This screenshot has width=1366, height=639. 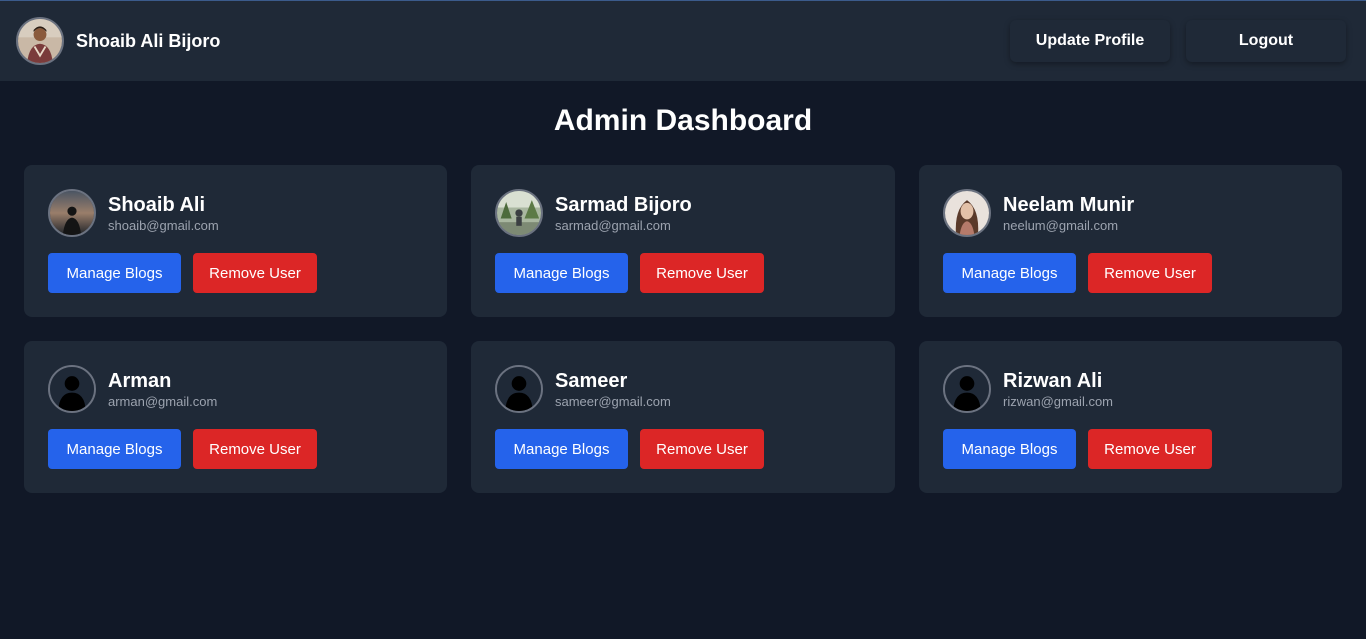 What do you see at coordinates (1069, 205) in the screenshot?
I see `user-name: Neelam Munir` at bounding box center [1069, 205].